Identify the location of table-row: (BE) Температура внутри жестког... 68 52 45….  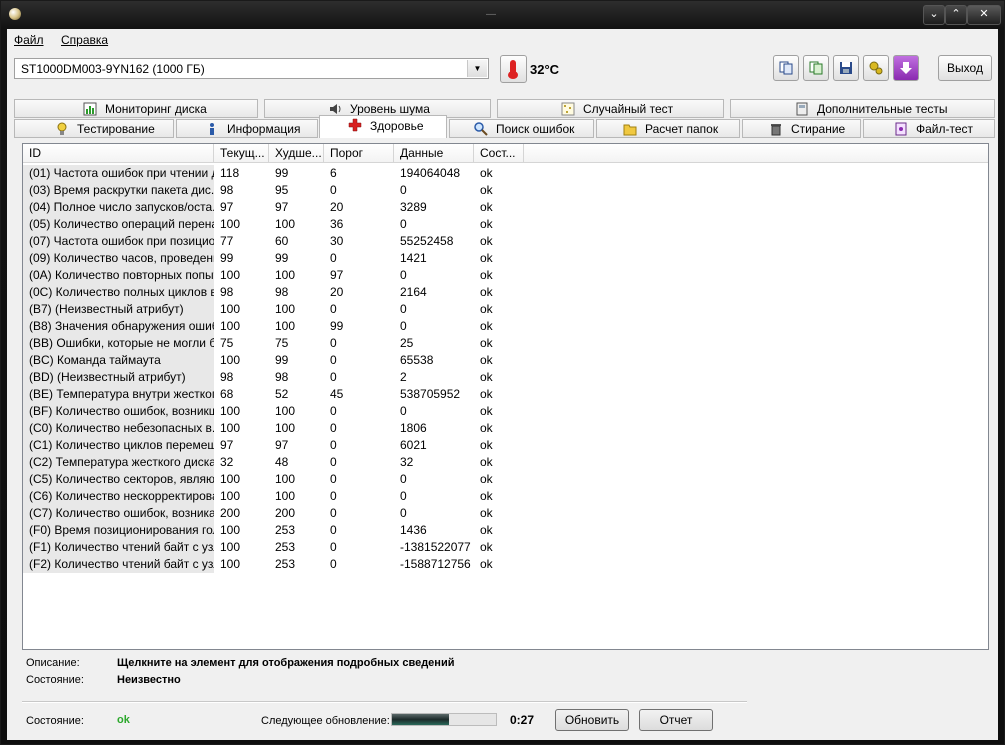
(505, 394).